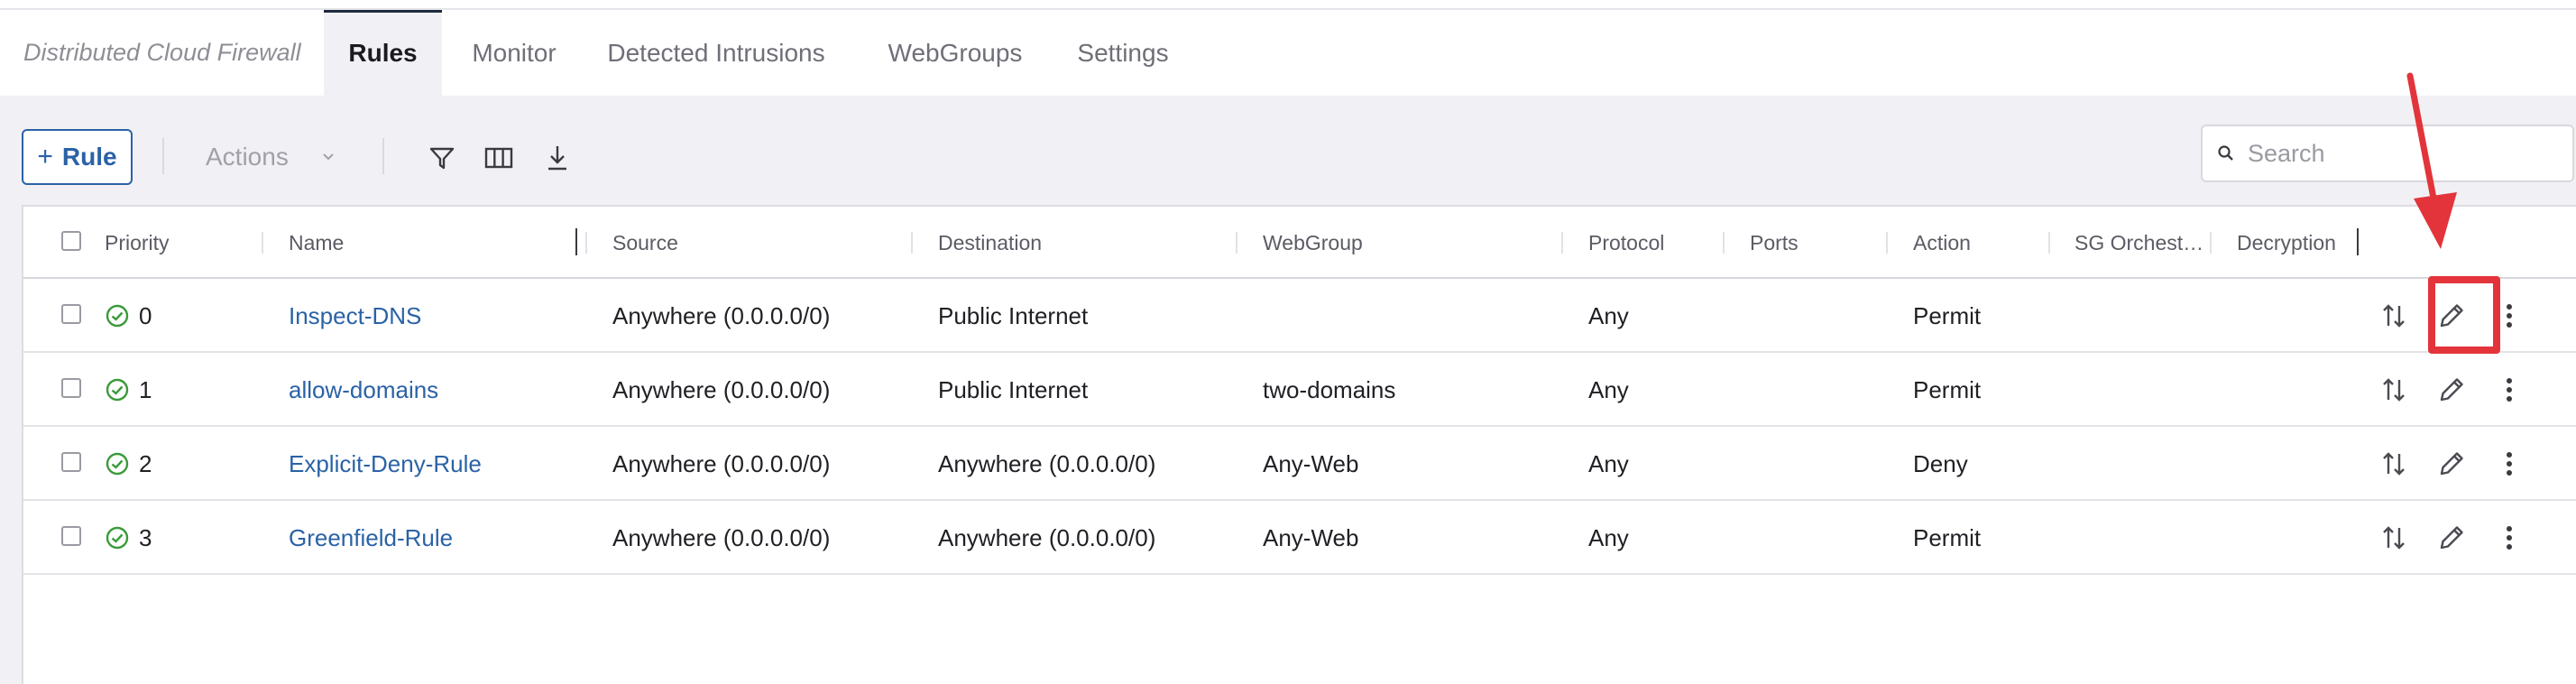 This screenshot has width=2576, height=684. What do you see at coordinates (2225, 153) in the screenshot?
I see `search-icon` at bounding box center [2225, 153].